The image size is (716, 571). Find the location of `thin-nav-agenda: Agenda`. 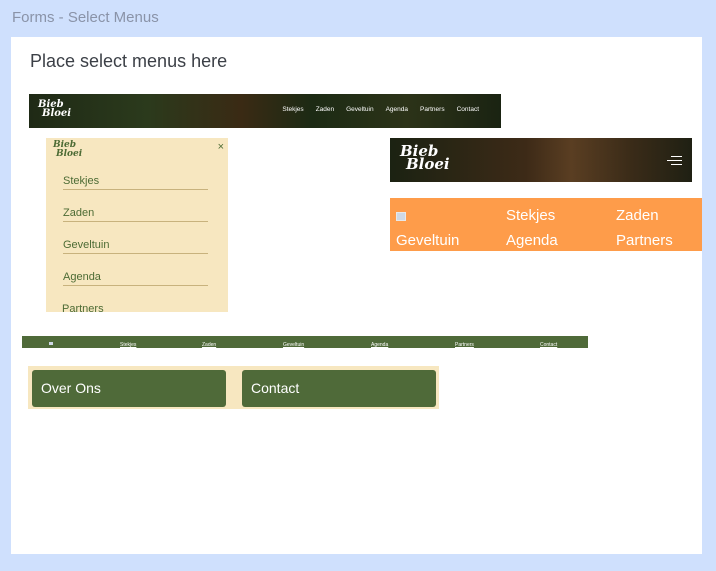

thin-nav-agenda: Agenda is located at coordinates (379, 345).